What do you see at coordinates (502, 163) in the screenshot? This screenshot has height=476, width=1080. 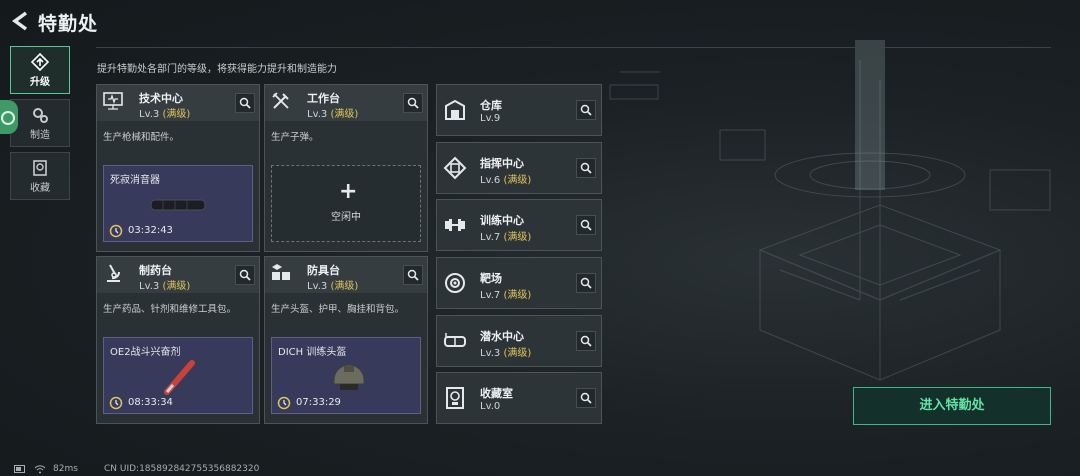 I see `card-title: 指挥中心` at bounding box center [502, 163].